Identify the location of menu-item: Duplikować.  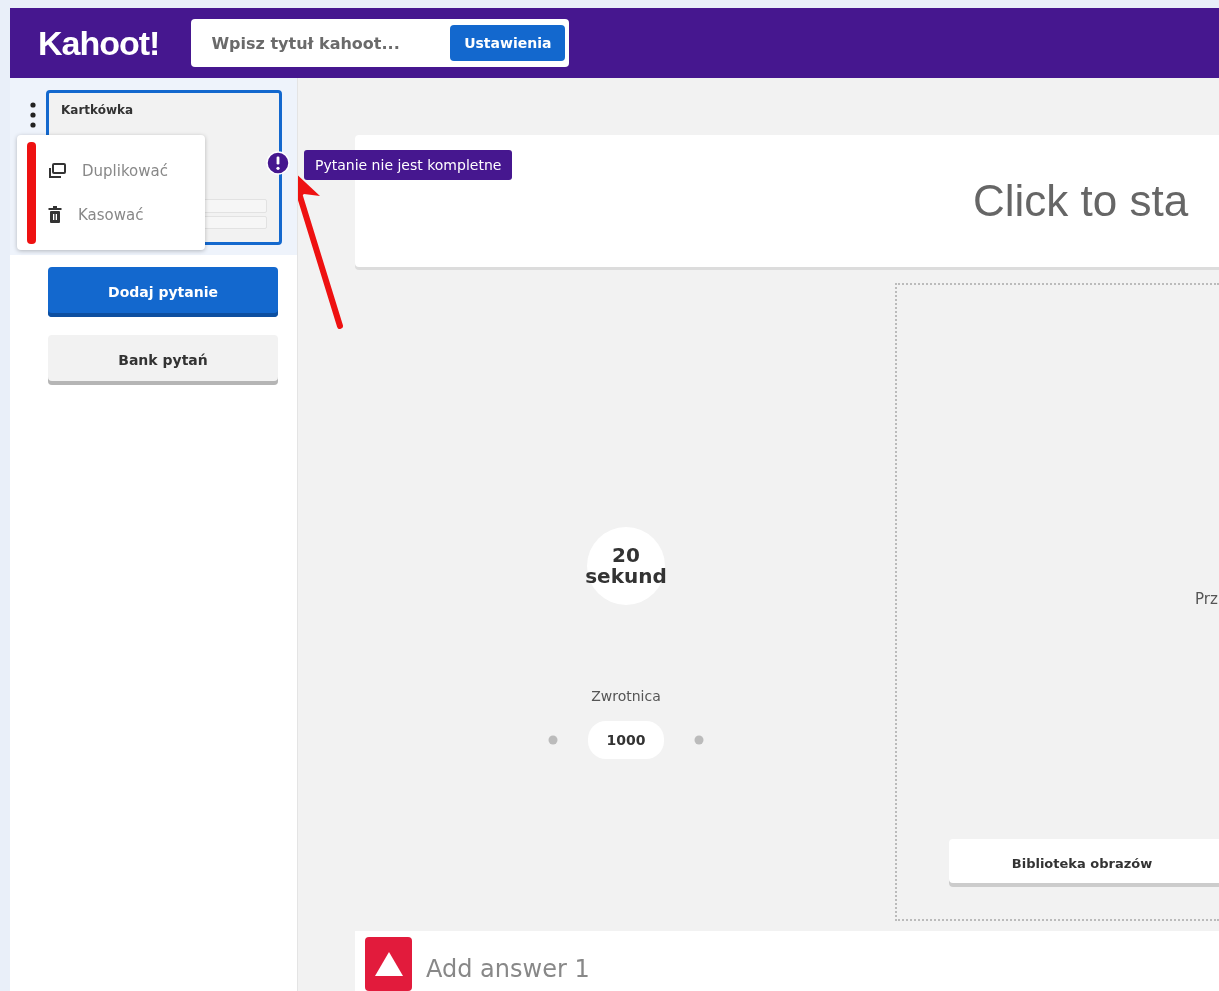
(111, 170).